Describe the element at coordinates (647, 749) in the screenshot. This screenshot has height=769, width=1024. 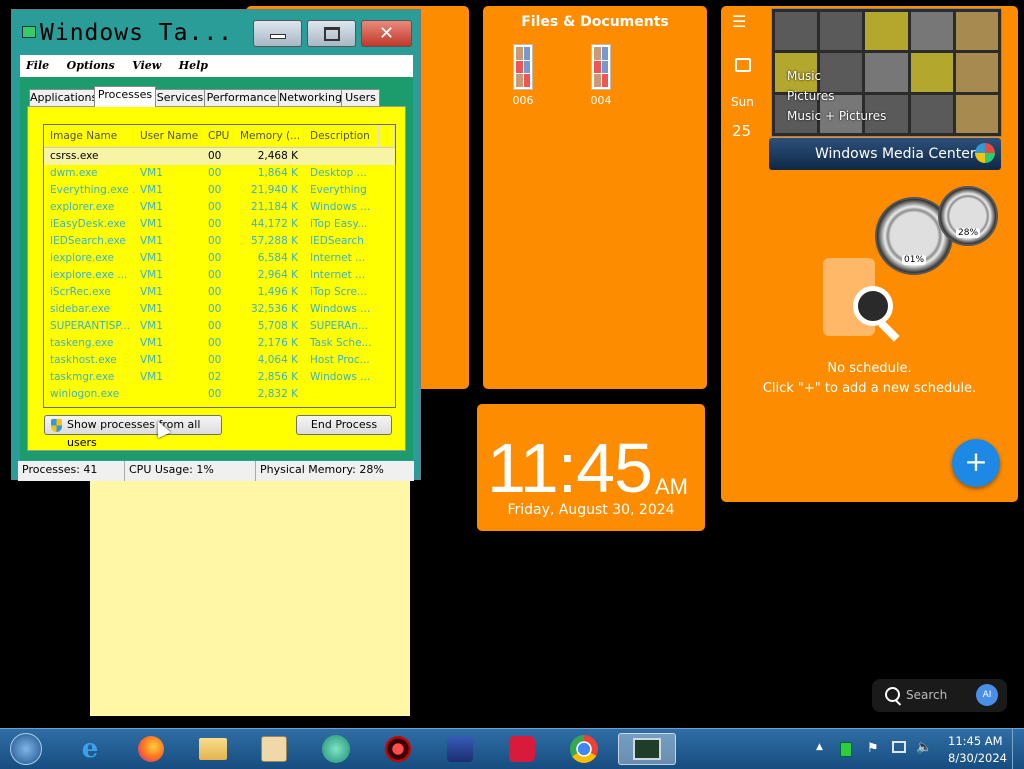
I see `taskbar-task-manager` at that location.